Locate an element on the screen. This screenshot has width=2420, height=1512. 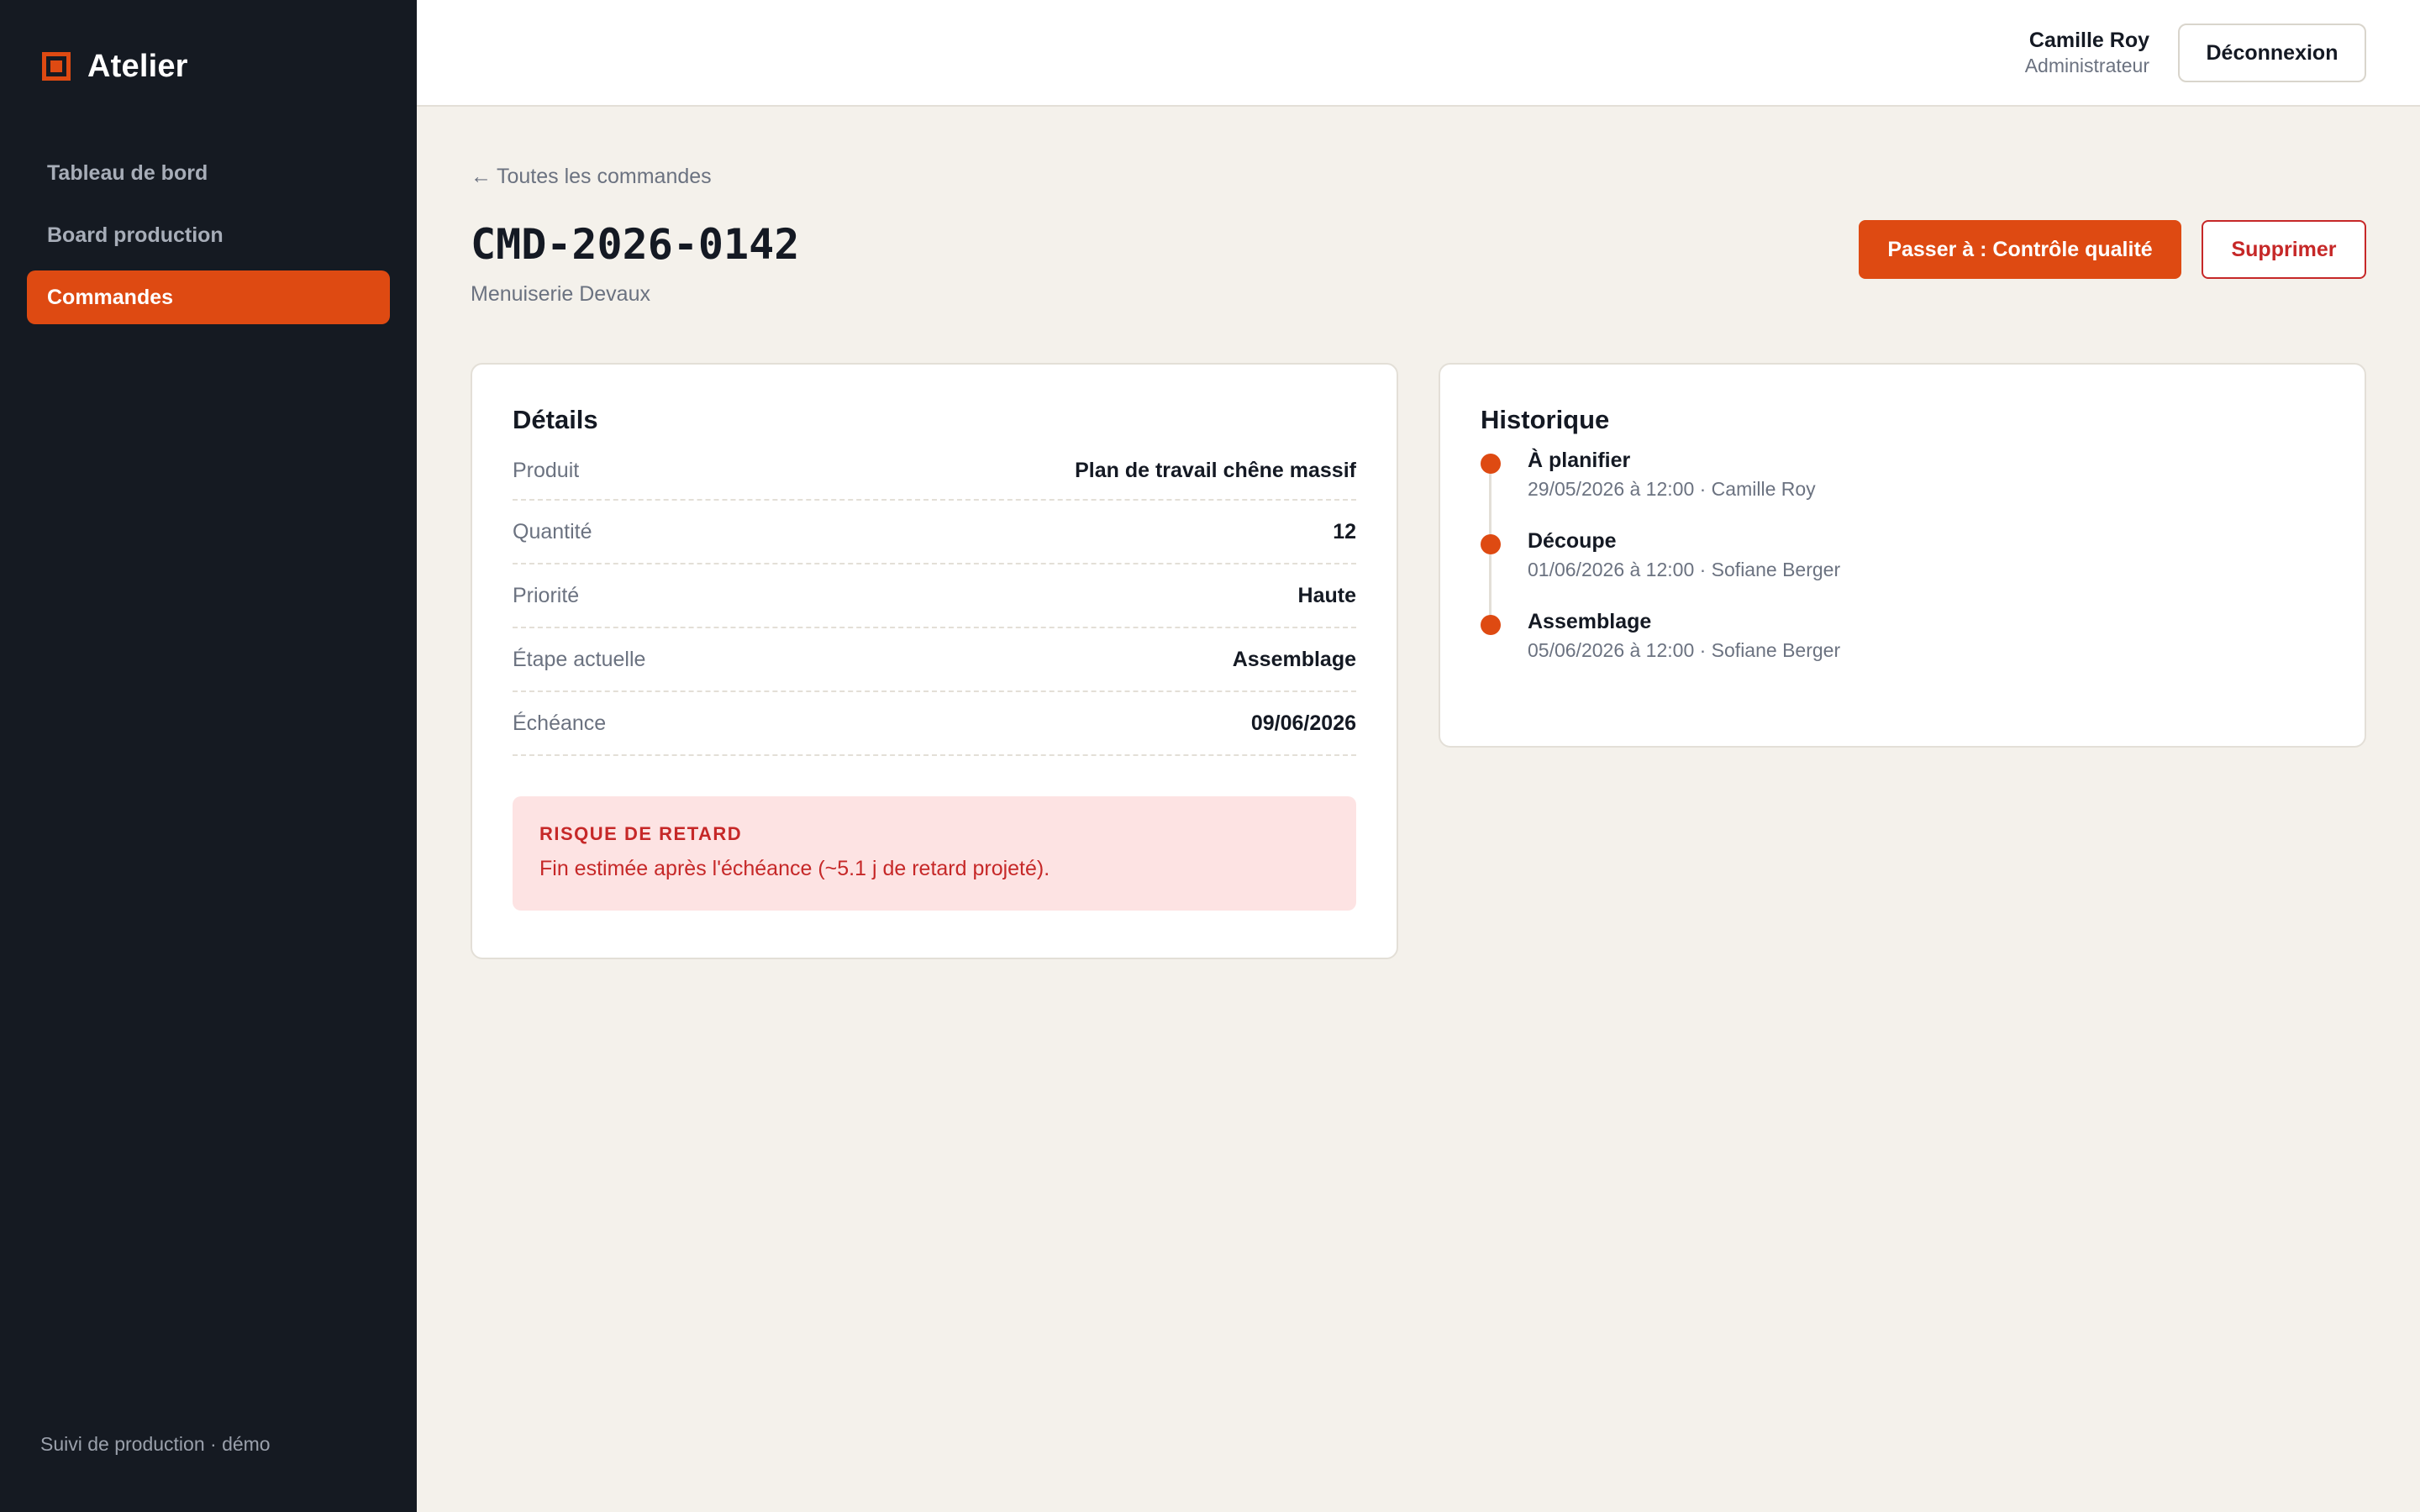
detail-label: Échéance is located at coordinates (560, 723).